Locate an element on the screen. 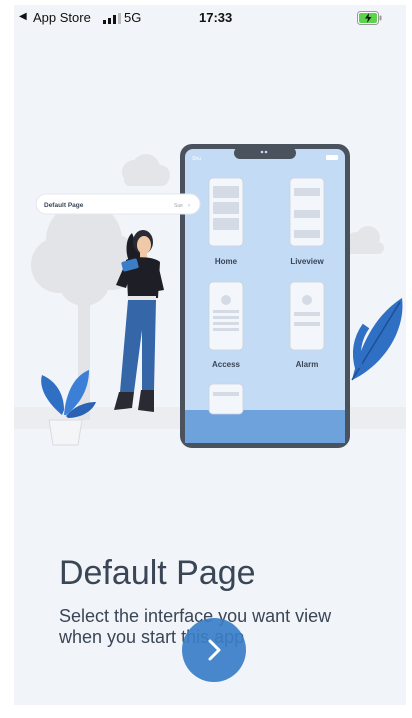 The width and height of the screenshot is (412, 718). phone-item-label: Alarm is located at coordinates (307, 364).